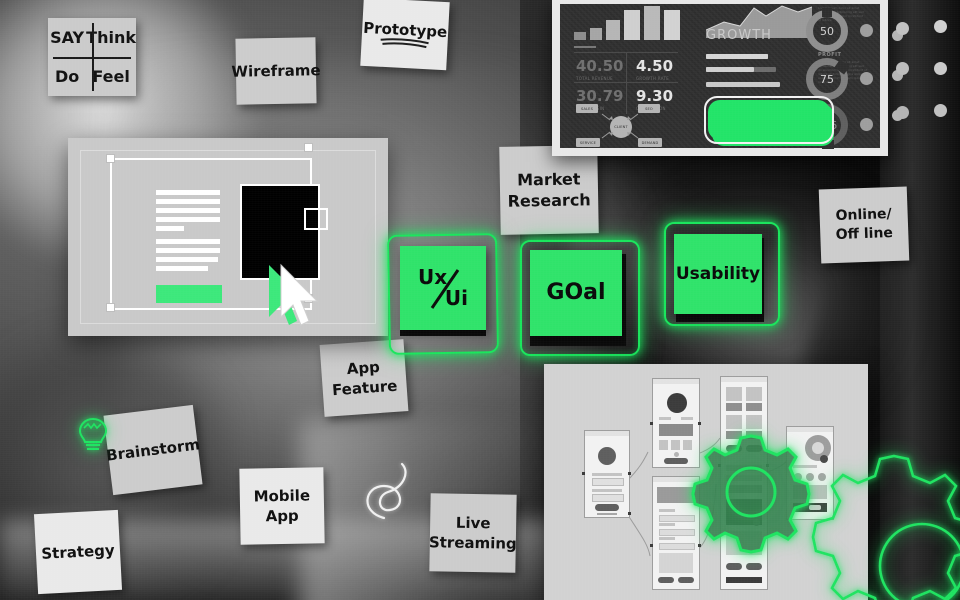 This screenshot has width=960, height=600. Describe the element at coordinates (863, 214) in the screenshot. I see `sticky-note-label: Online/` at that location.